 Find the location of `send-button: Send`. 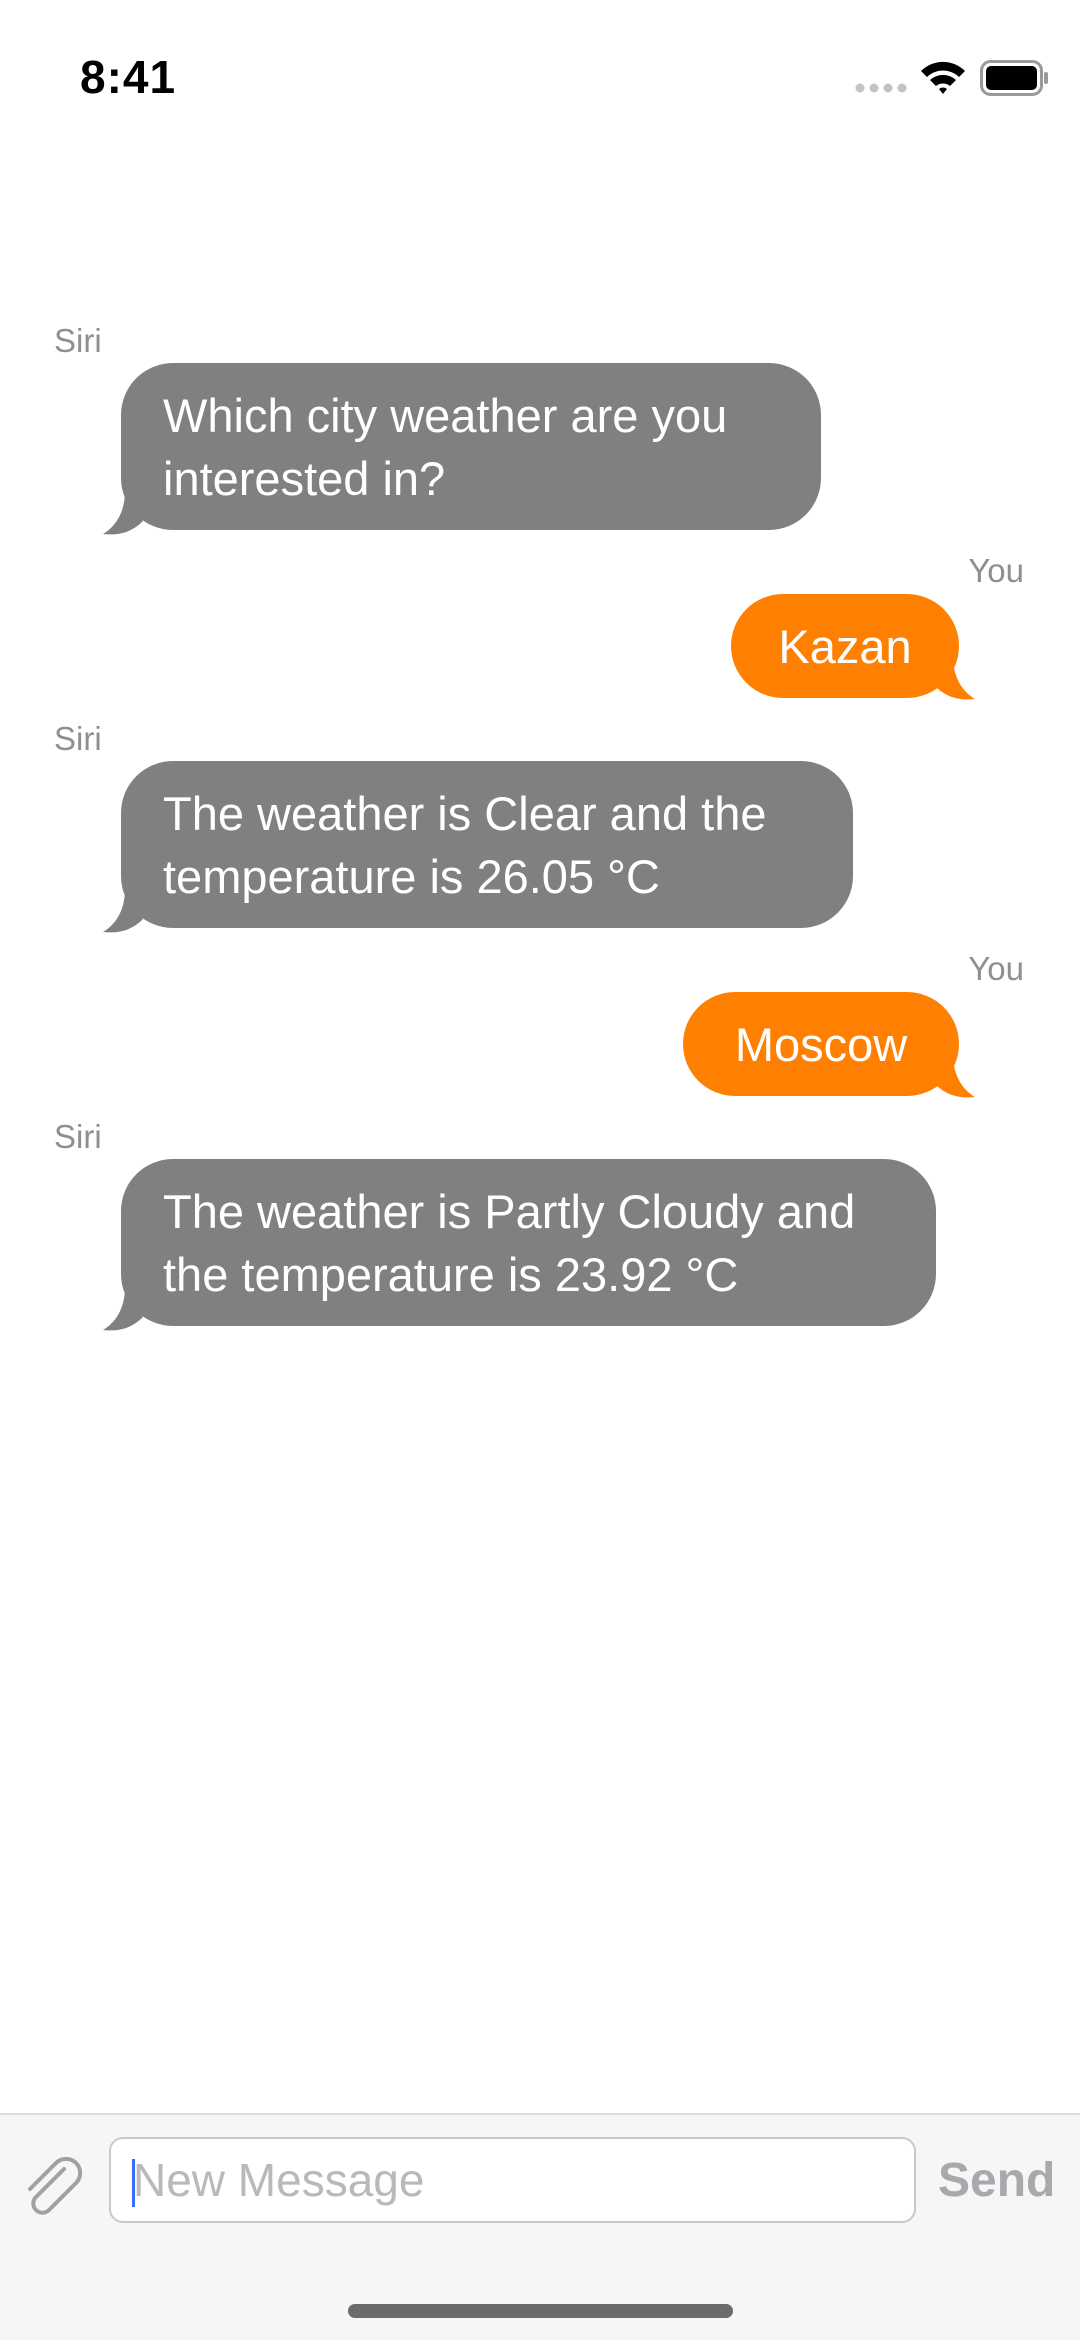

send-button: Send is located at coordinates (996, 2180).